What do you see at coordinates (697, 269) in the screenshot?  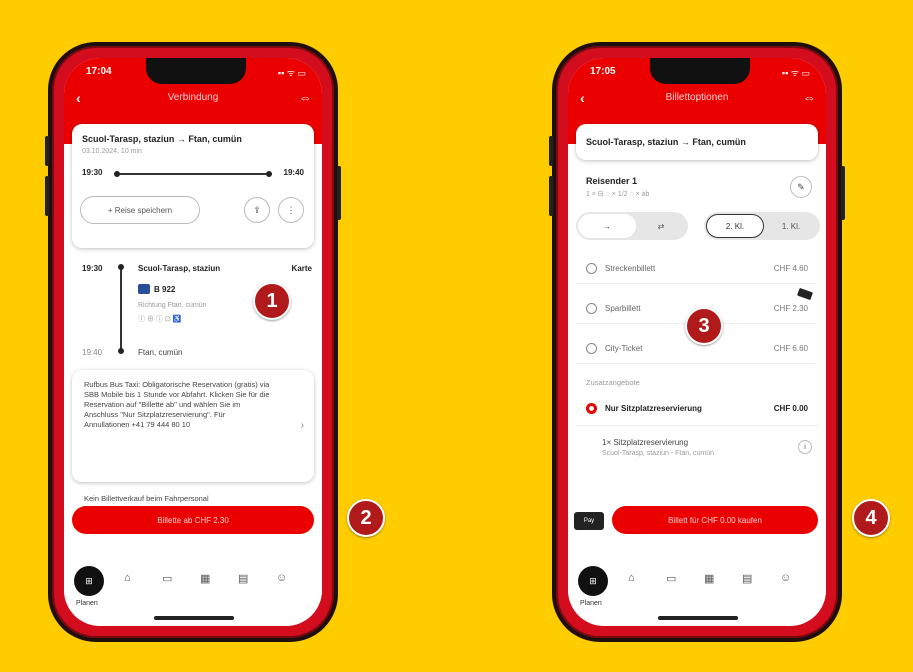 I see `ticket-option-row: Streckenbillett CHF 4.60` at bounding box center [697, 269].